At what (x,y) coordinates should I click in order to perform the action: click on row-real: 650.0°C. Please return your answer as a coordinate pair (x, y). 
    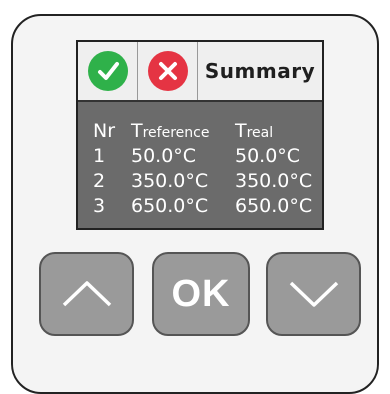
    Looking at the image, I should click on (274, 206).